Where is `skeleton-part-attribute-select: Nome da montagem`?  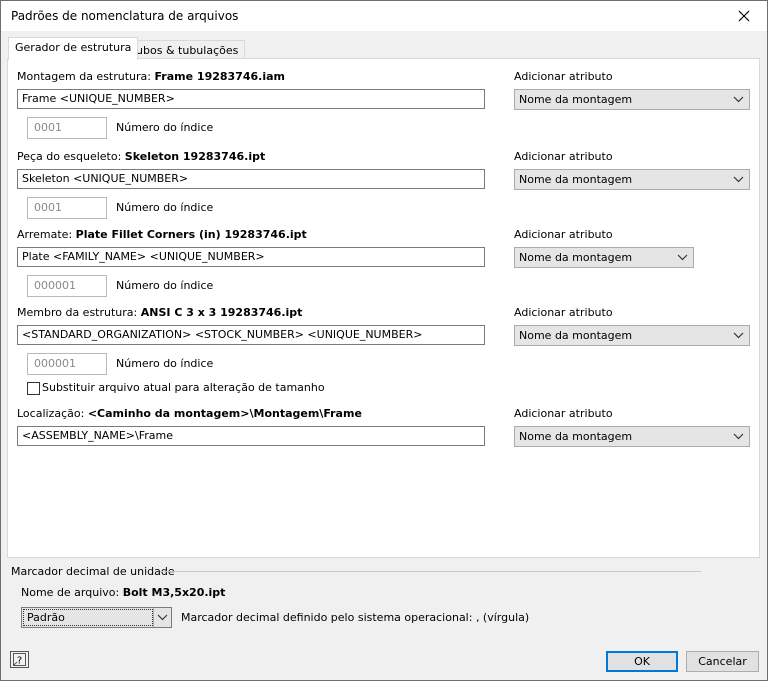 skeleton-part-attribute-select: Nome da montagem is located at coordinates (632, 179).